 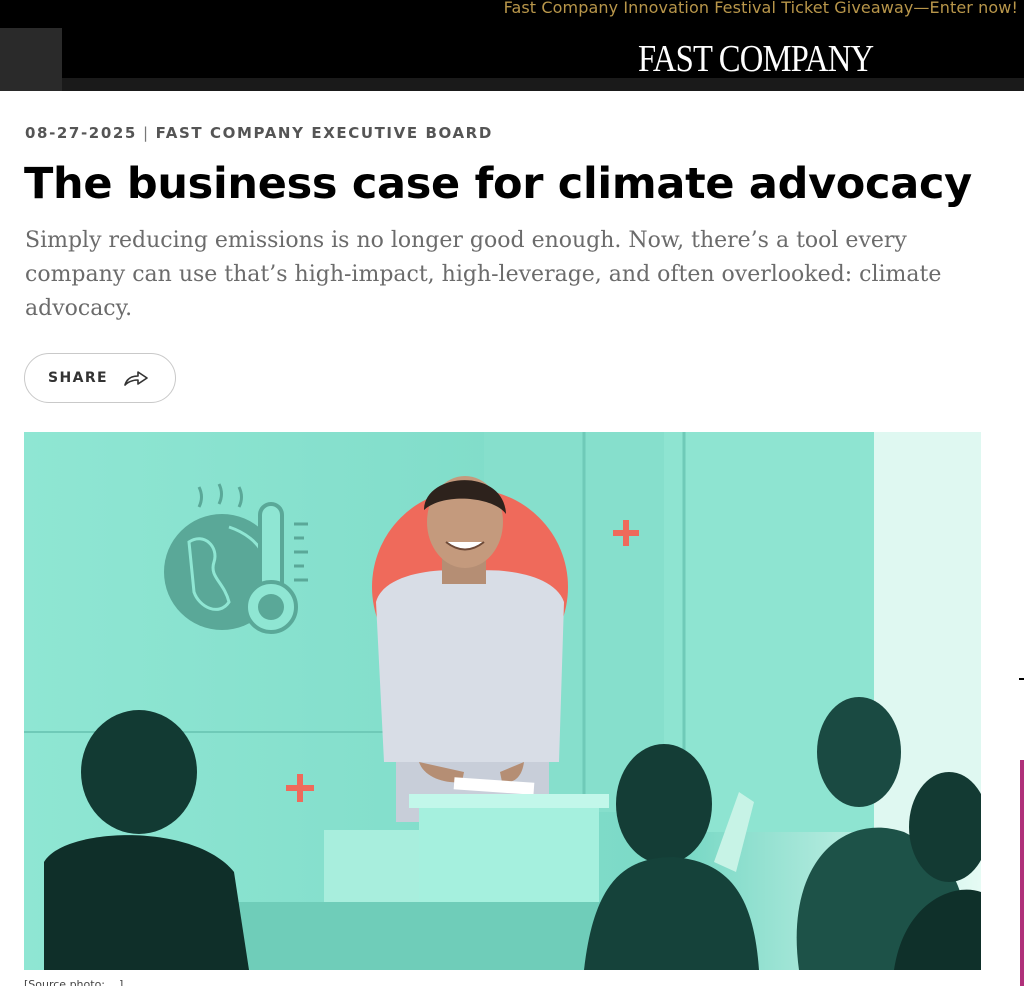 I want to click on article-meta: 08-27-2025 | FAST COMPANY EXECUTIVE BOARD, so click(x=259, y=133).